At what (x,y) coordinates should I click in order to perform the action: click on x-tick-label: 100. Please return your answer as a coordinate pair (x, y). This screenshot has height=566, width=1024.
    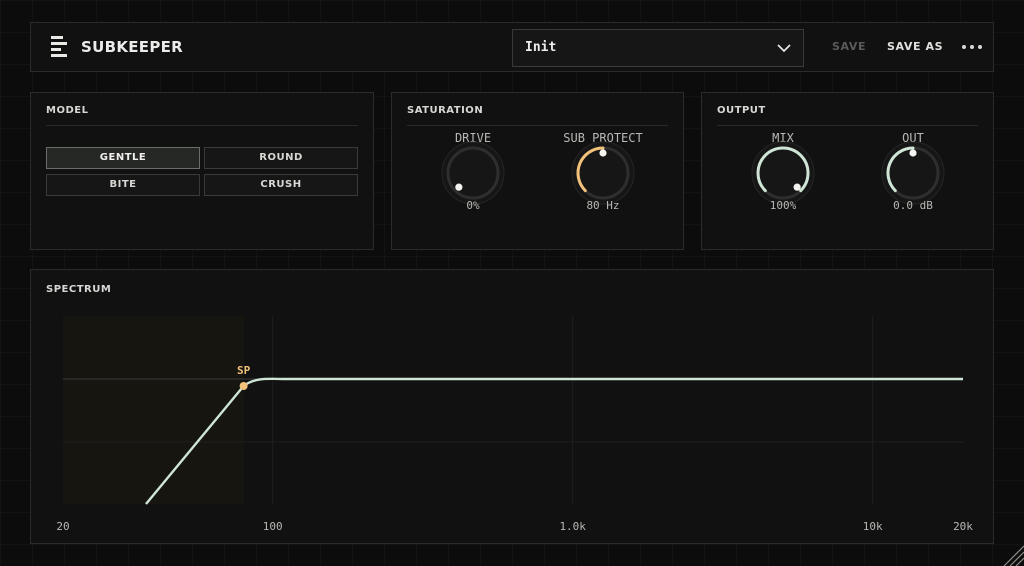
    Looking at the image, I should click on (273, 526).